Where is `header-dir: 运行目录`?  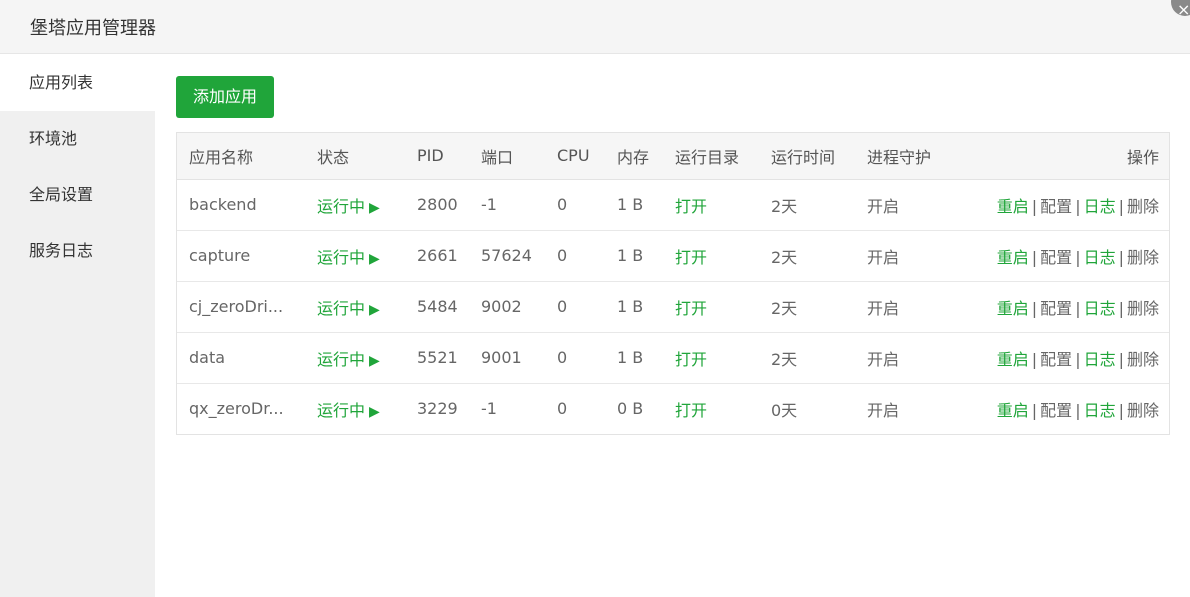
header-dir: 运行目录 is located at coordinates (711, 156).